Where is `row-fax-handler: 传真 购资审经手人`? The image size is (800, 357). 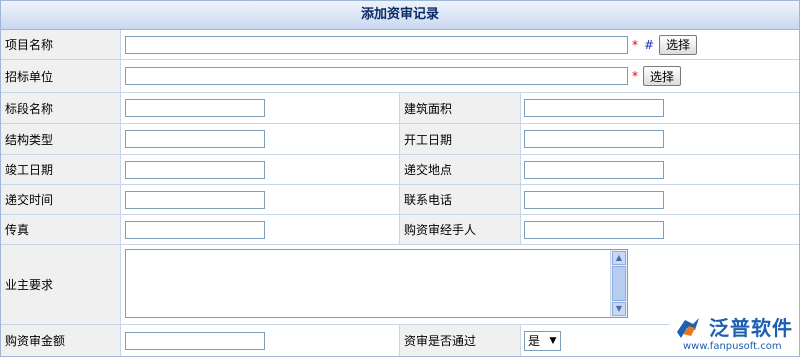 row-fax-handler: 传真 购资审经手人 is located at coordinates (400, 230).